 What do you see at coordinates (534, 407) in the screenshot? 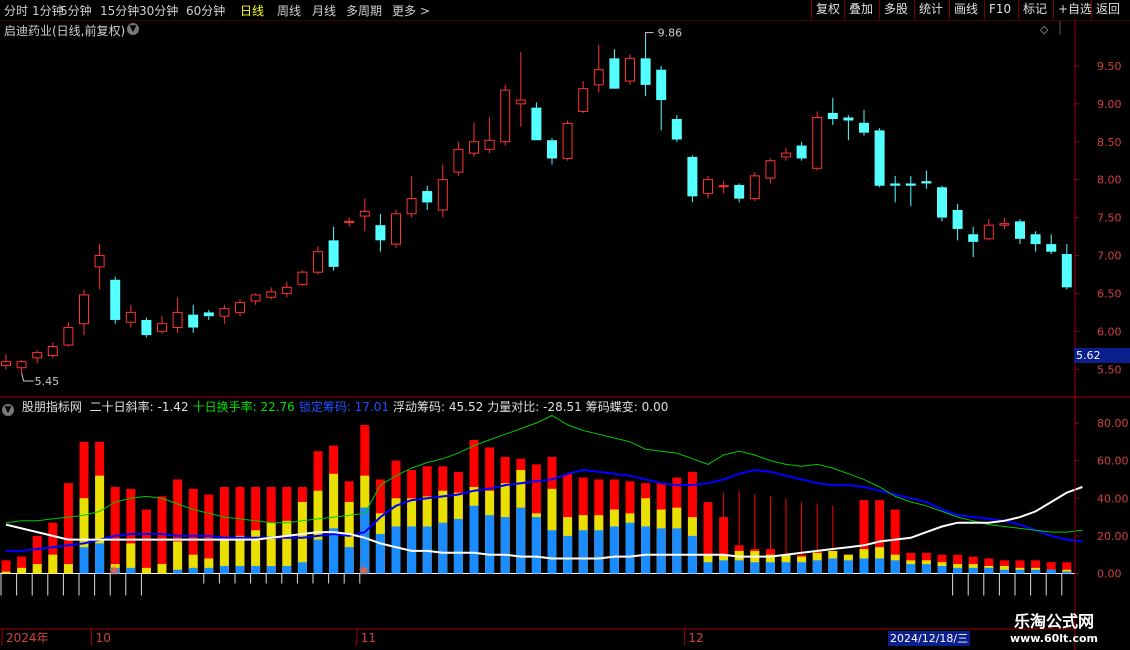
I see `indicator-value: 力量对比: -28.51` at bounding box center [534, 407].